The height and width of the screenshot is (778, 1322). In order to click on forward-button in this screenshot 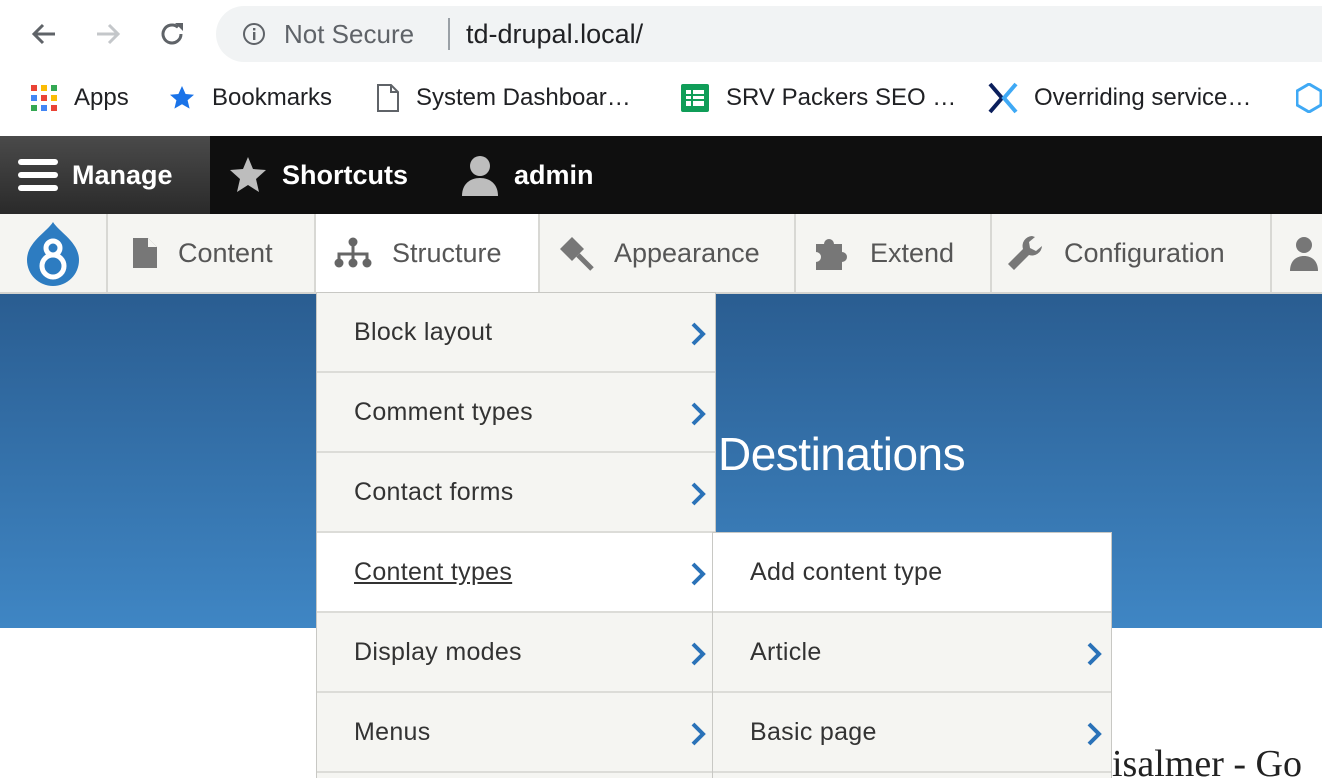, I will do `click(108, 34)`.